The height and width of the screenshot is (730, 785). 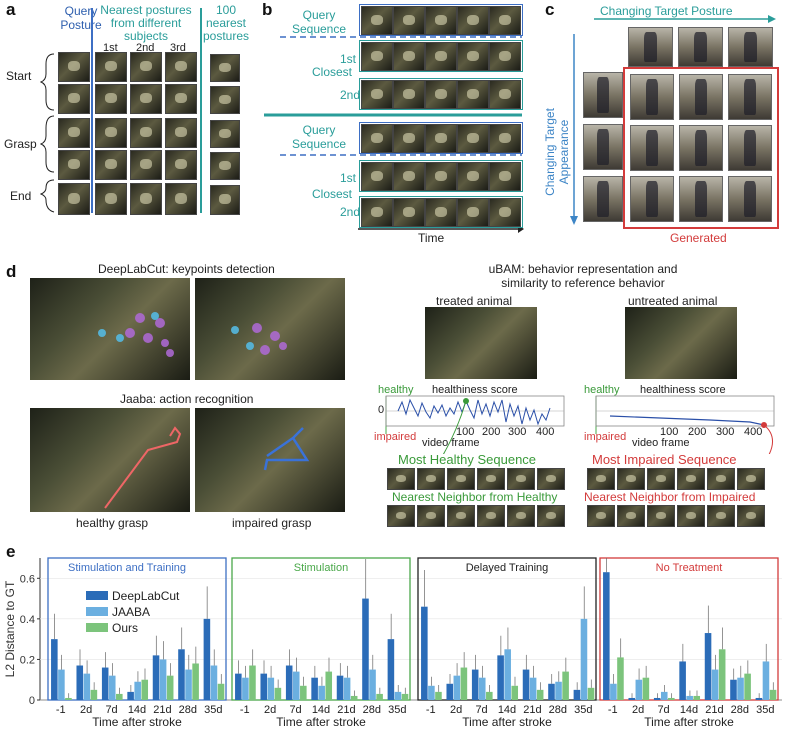 What do you see at coordinates (550, 9) in the screenshot?
I see `panel-c-label: c` at bounding box center [550, 9].